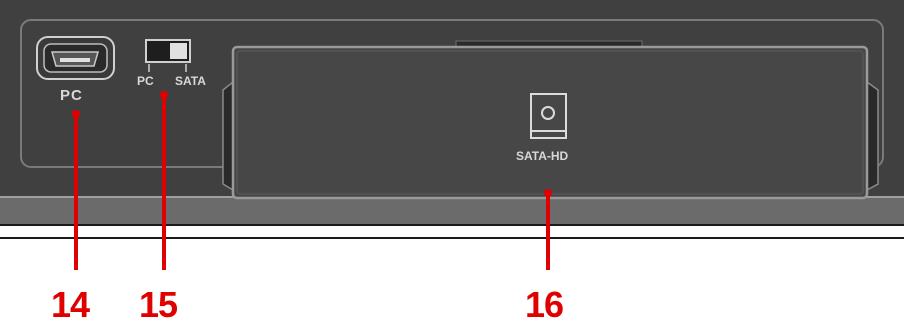  I want to click on switch-label-sata: SATA, so click(190, 81).